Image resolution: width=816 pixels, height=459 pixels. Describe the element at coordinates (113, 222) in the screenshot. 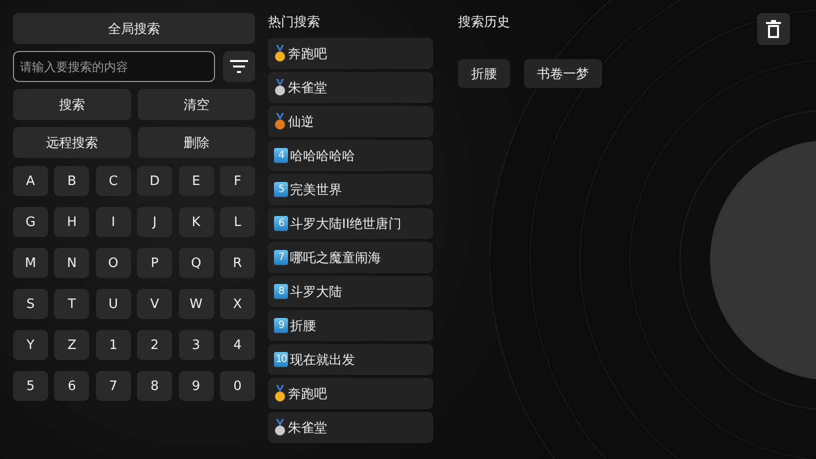

I see `keyboard-key: I` at that location.